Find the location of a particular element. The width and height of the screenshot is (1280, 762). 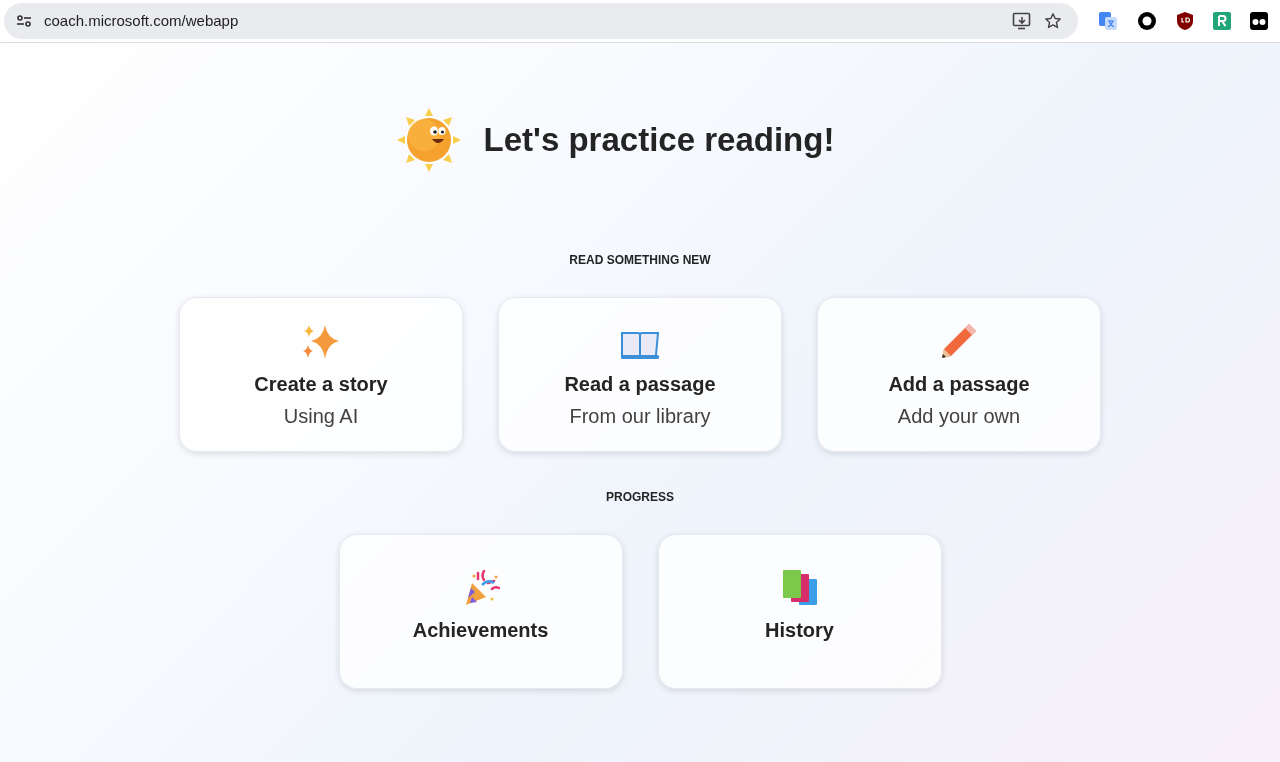

option-card: History is located at coordinates (799, 611).